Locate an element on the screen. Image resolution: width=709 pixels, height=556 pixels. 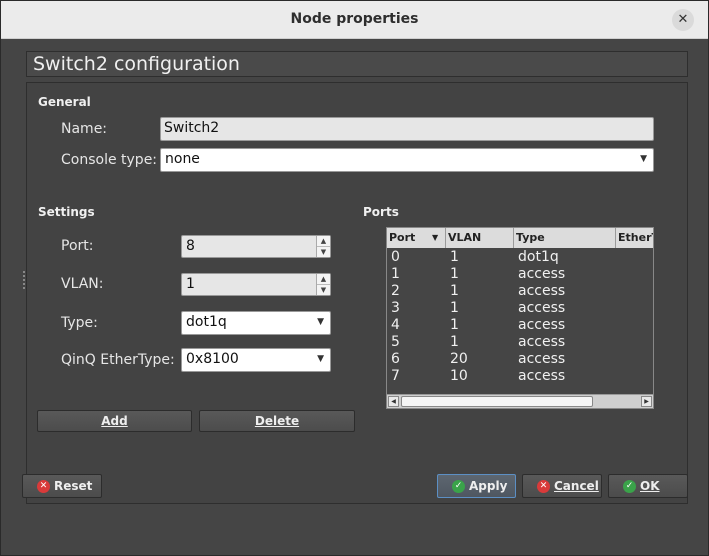
delete-button: Delete is located at coordinates (277, 421).